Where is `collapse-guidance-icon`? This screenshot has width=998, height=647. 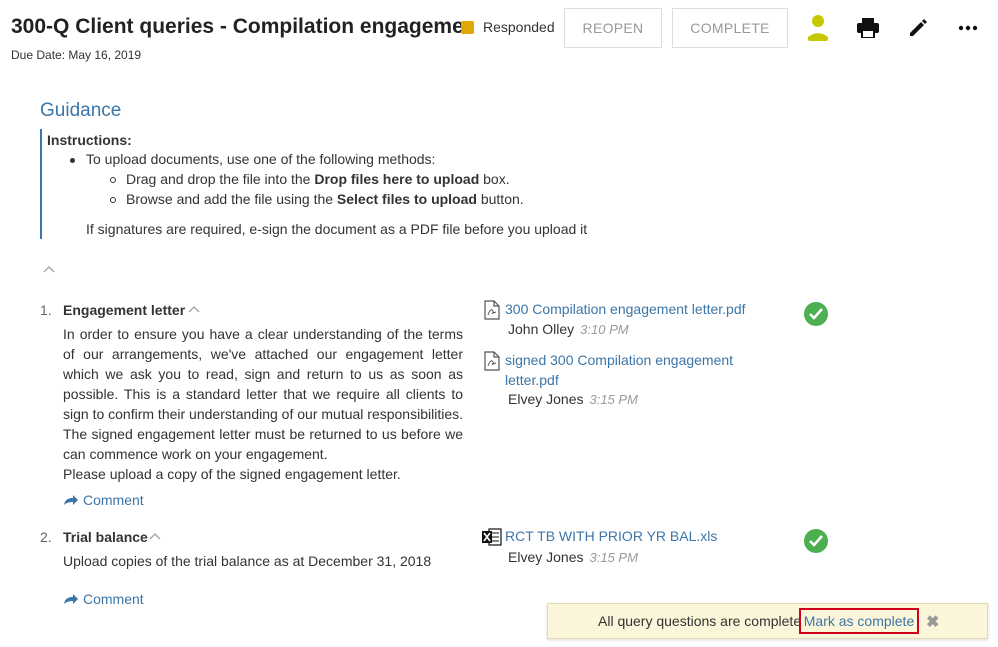
collapse-guidance-icon is located at coordinates (49, 269).